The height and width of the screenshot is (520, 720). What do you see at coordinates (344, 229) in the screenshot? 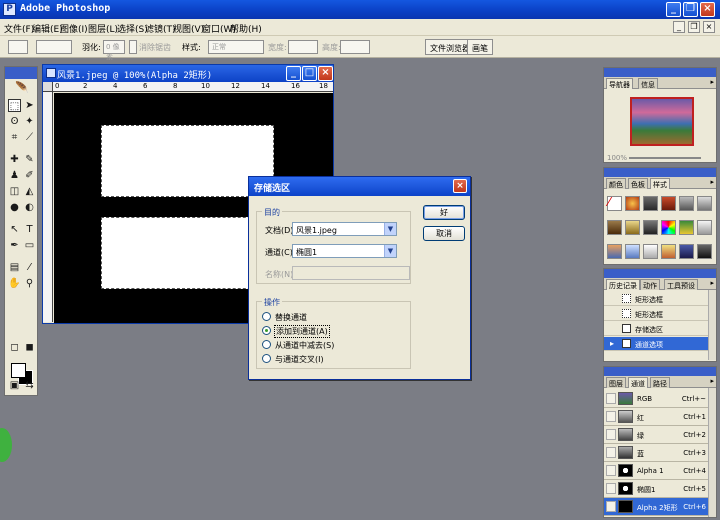
I see `document-select: 风景1.jpeg ▼` at bounding box center [344, 229].